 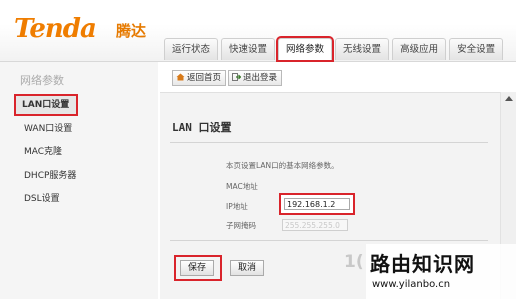 What do you see at coordinates (411, 284) in the screenshot?
I see `watermark-url: www.yilanbo.cn` at bounding box center [411, 284].